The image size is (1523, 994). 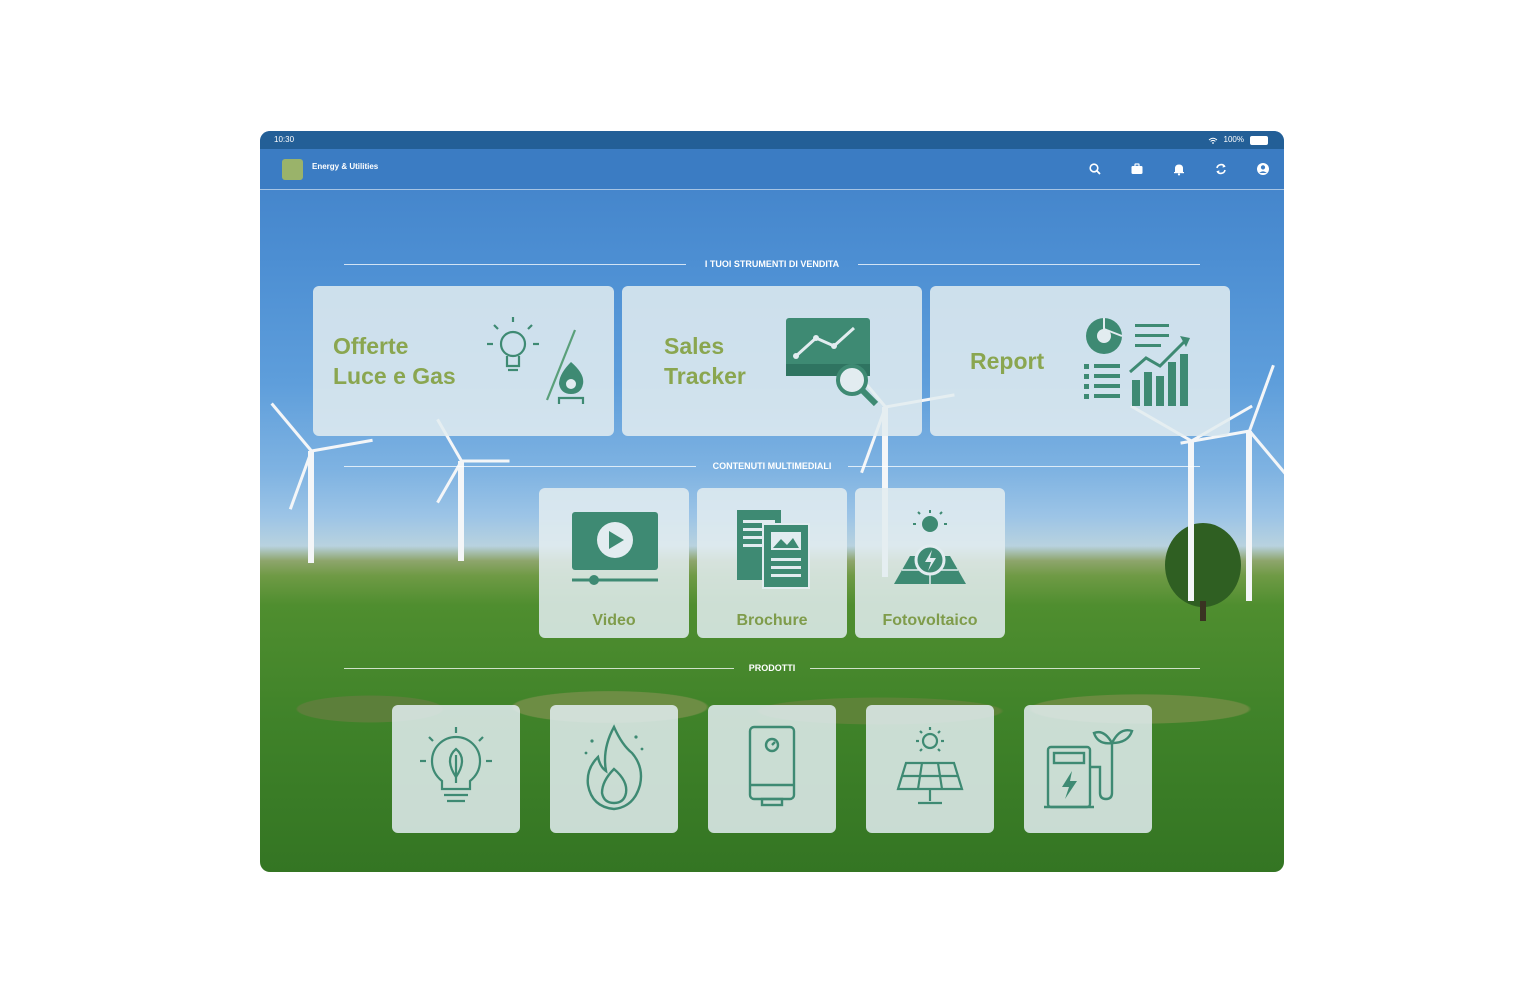 What do you see at coordinates (614, 620) in the screenshot?
I see `media-label: Video` at bounding box center [614, 620].